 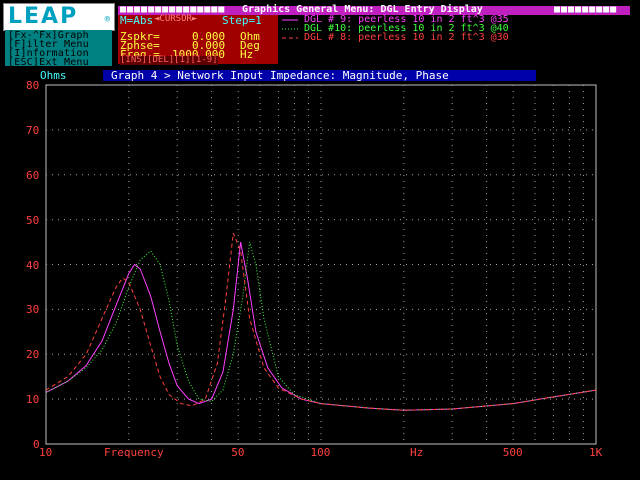 I want to click on y-tick-label: 70, so click(x=33, y=130).